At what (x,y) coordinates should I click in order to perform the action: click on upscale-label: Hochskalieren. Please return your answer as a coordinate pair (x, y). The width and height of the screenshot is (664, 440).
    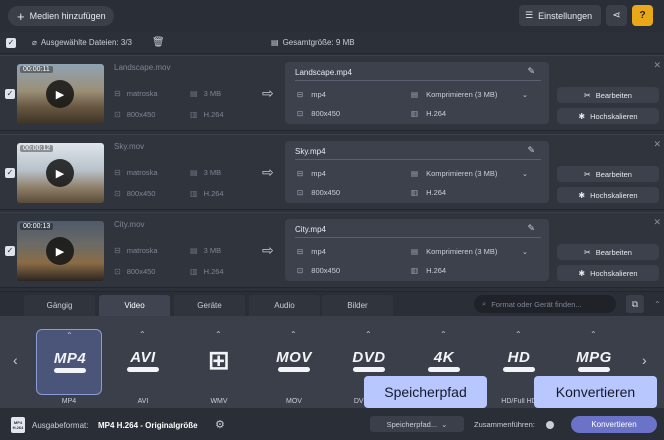
    Looking at the image, I should click on (614, 195).